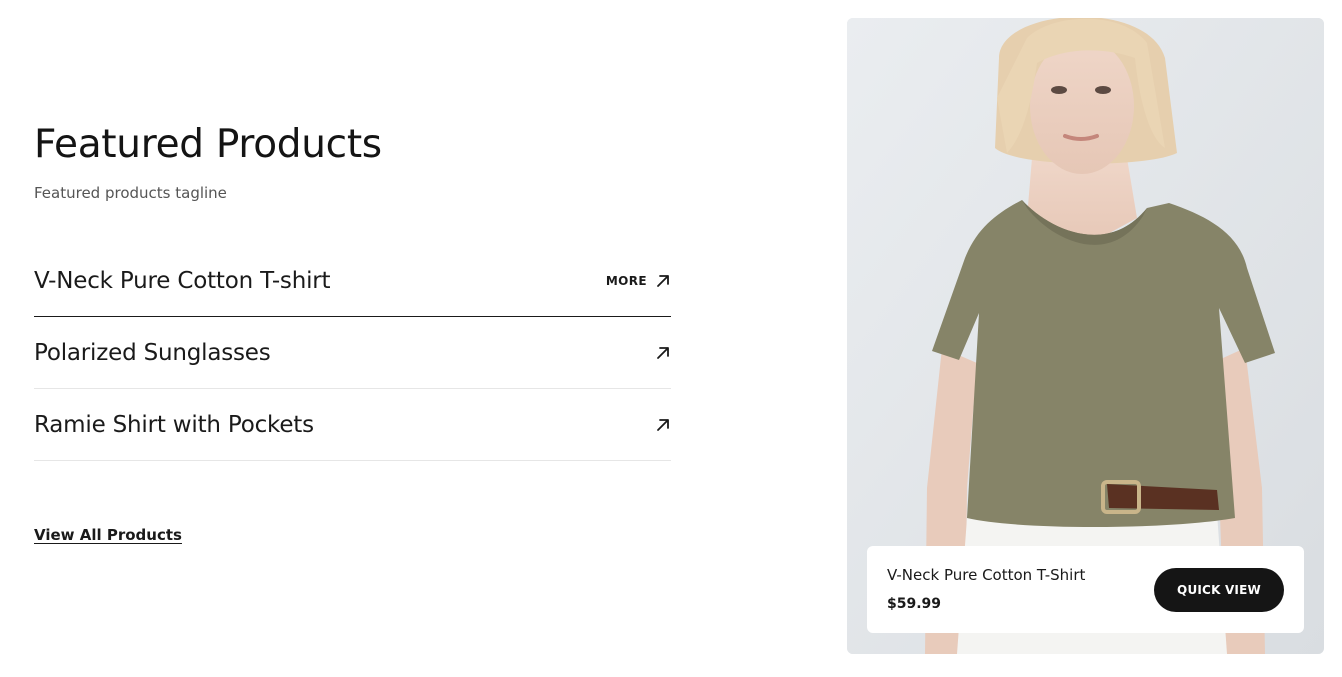  I want to click on section-tagline: Featured products tagline, so click(130, 193).